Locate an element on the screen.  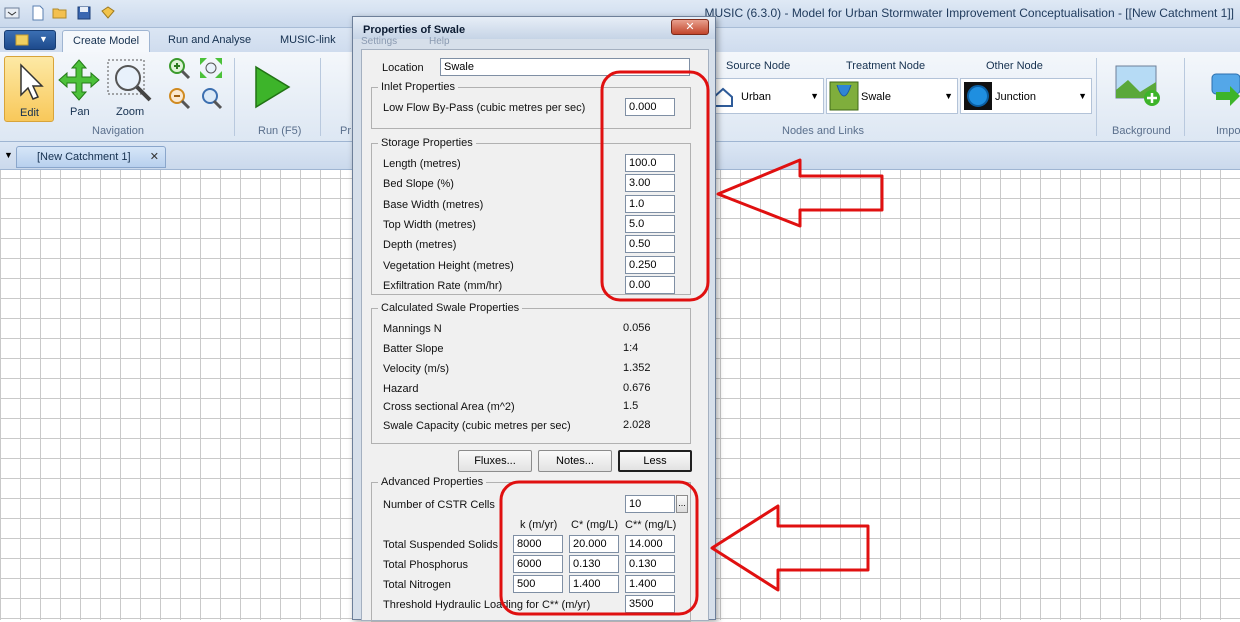
group-label-nodes: Nodes and Links is located at coordinates (823, 131).